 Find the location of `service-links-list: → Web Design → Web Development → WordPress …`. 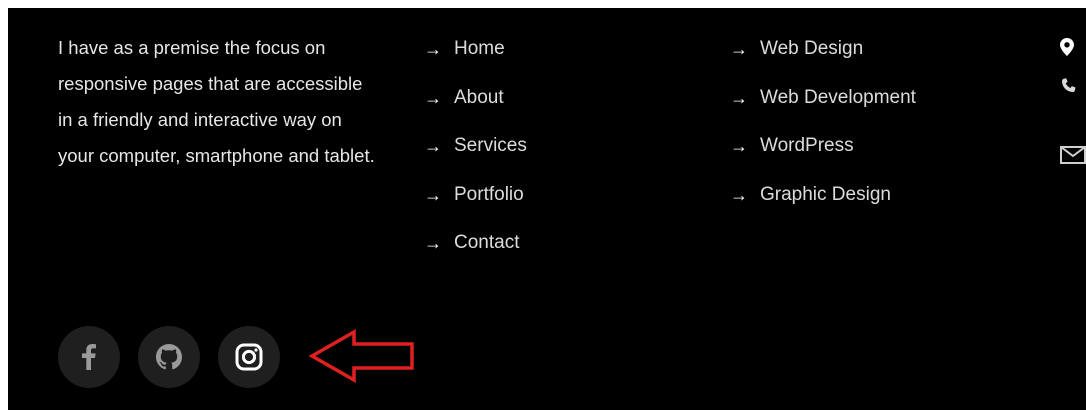

service-links-list: → Web Design → Web Development → WordPress … is located at coordinates (823, 131).